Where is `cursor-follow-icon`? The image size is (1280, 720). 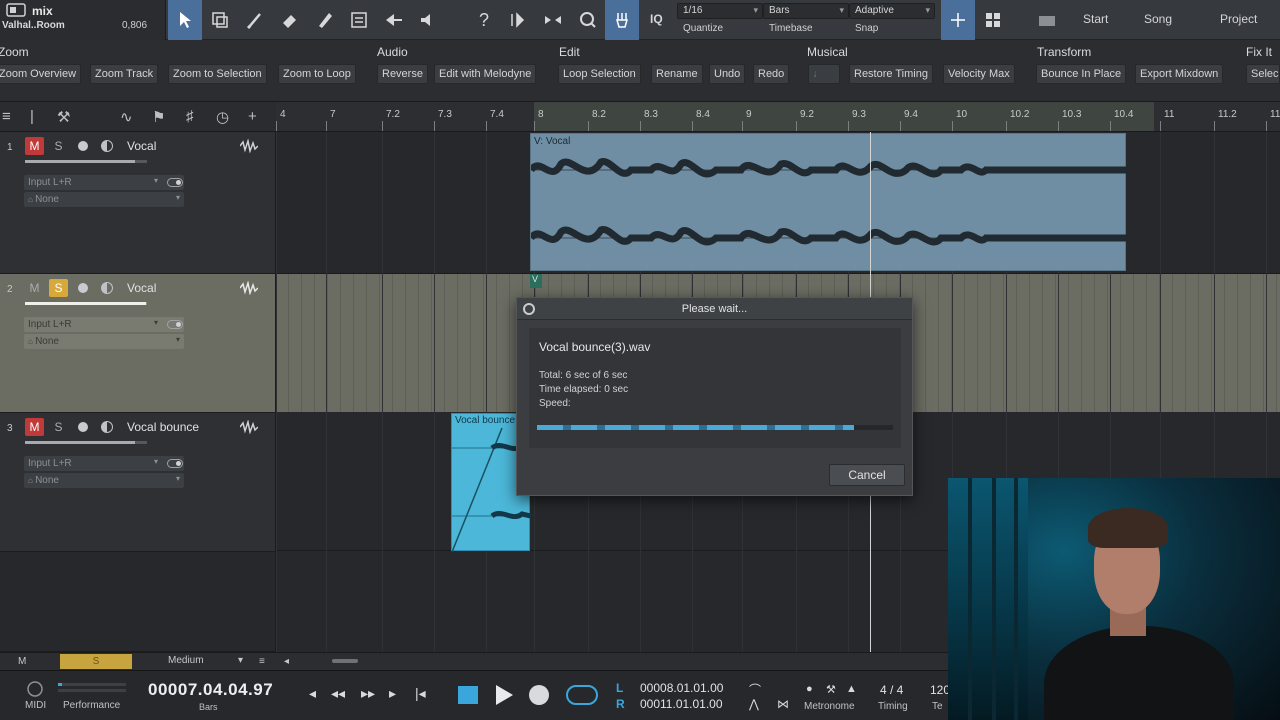 cursor-follow-icon is located at coordinates (958, 20).